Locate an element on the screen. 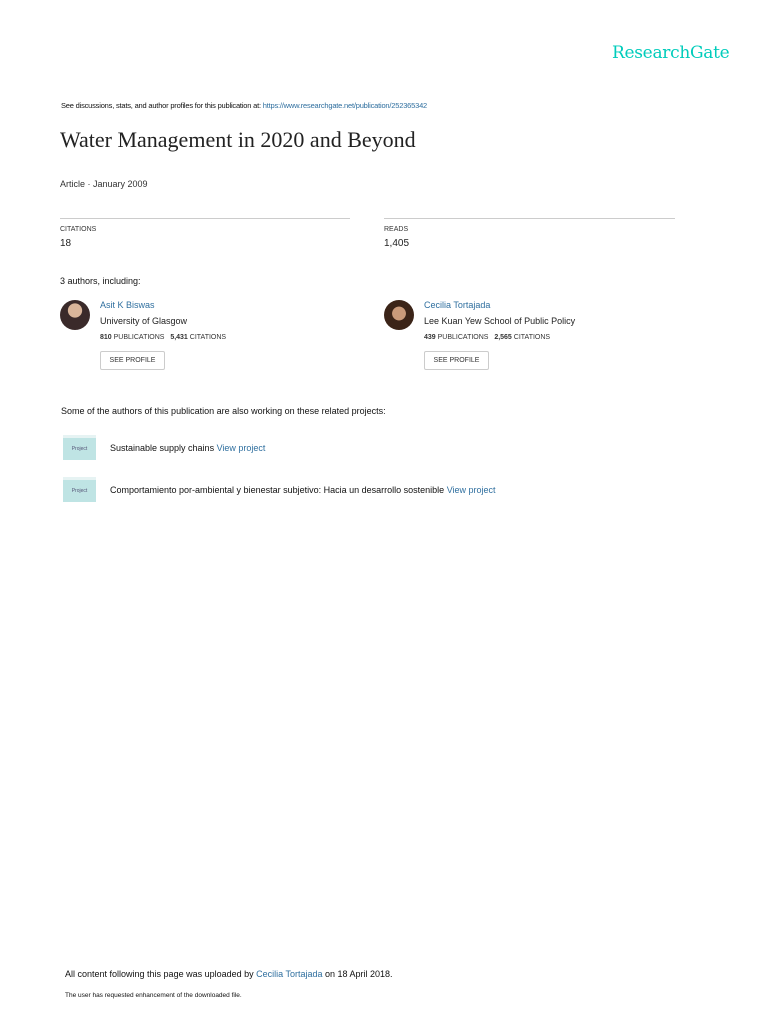 Image resolution: width=768 pixels, height=1024 pixels. authors-heading: 3 authors, including: is located at coordinates (100, 281).